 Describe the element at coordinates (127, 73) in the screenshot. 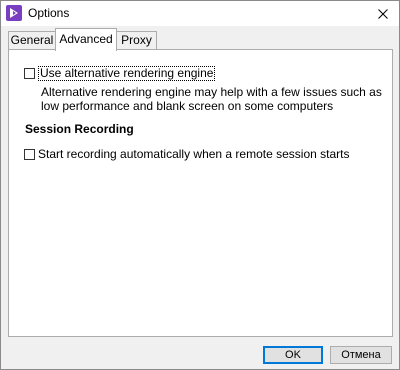

I see `alt-rendering-label: Use alternative rendering engine` at that location.